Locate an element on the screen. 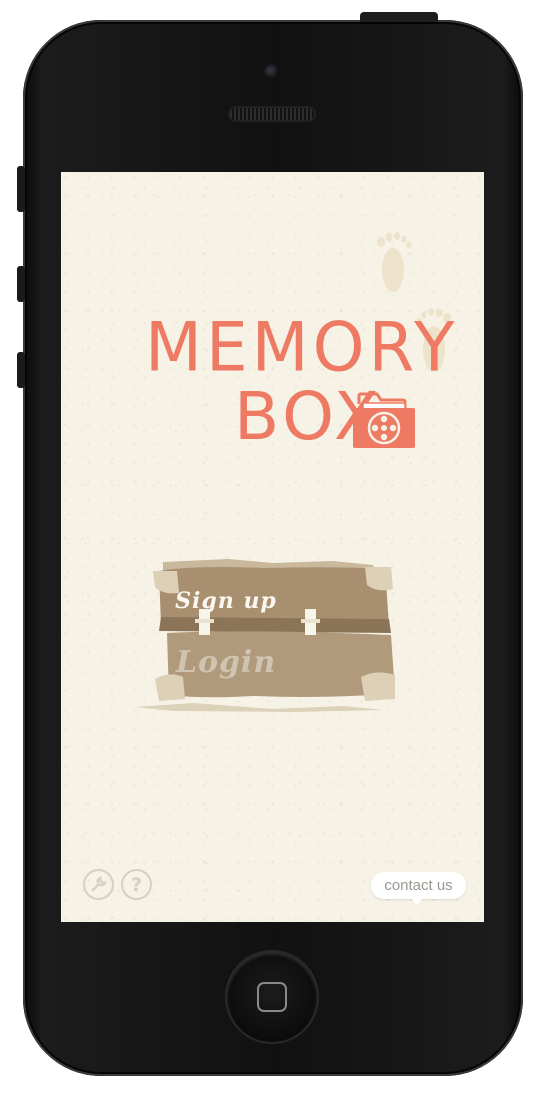  volume-up-button is located at coordinates (21, 284).